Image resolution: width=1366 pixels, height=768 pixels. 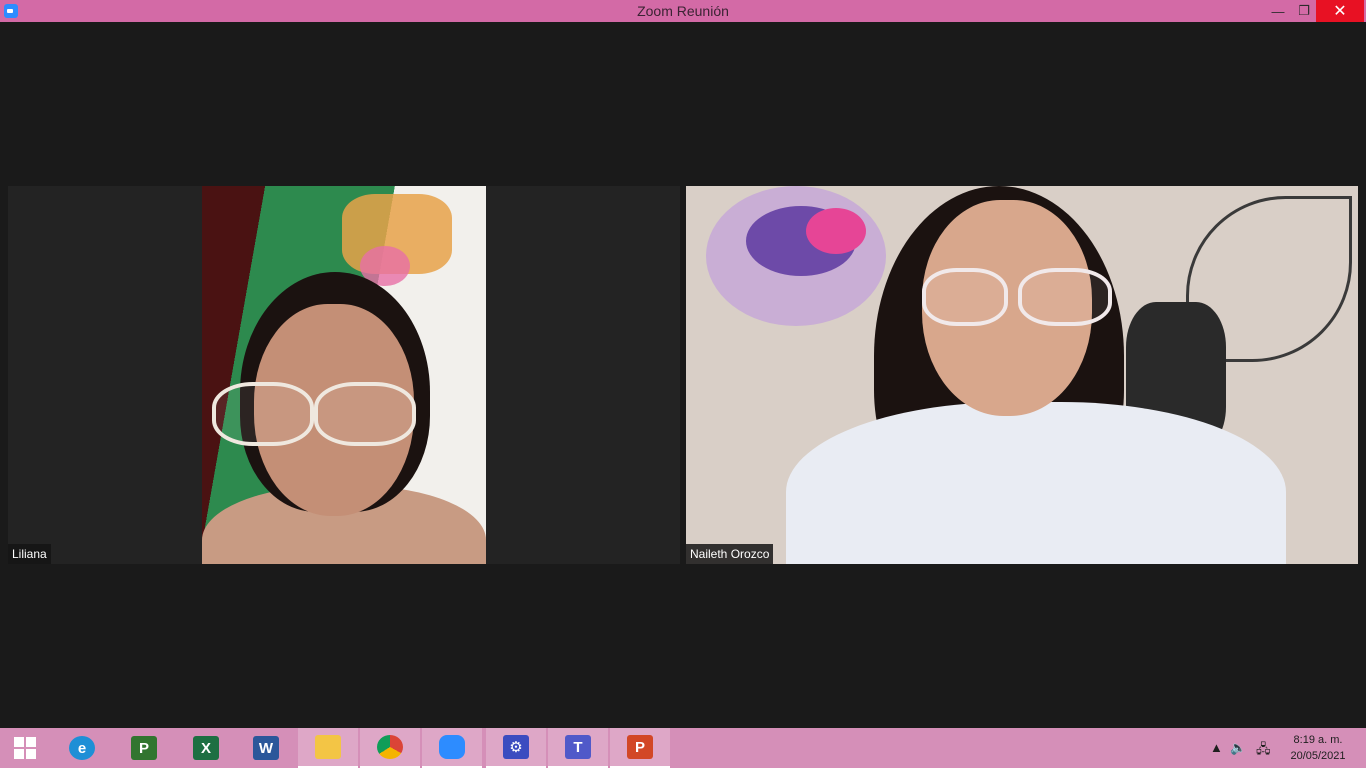 I want to click on wall-flower, so click(x=836, y=231).